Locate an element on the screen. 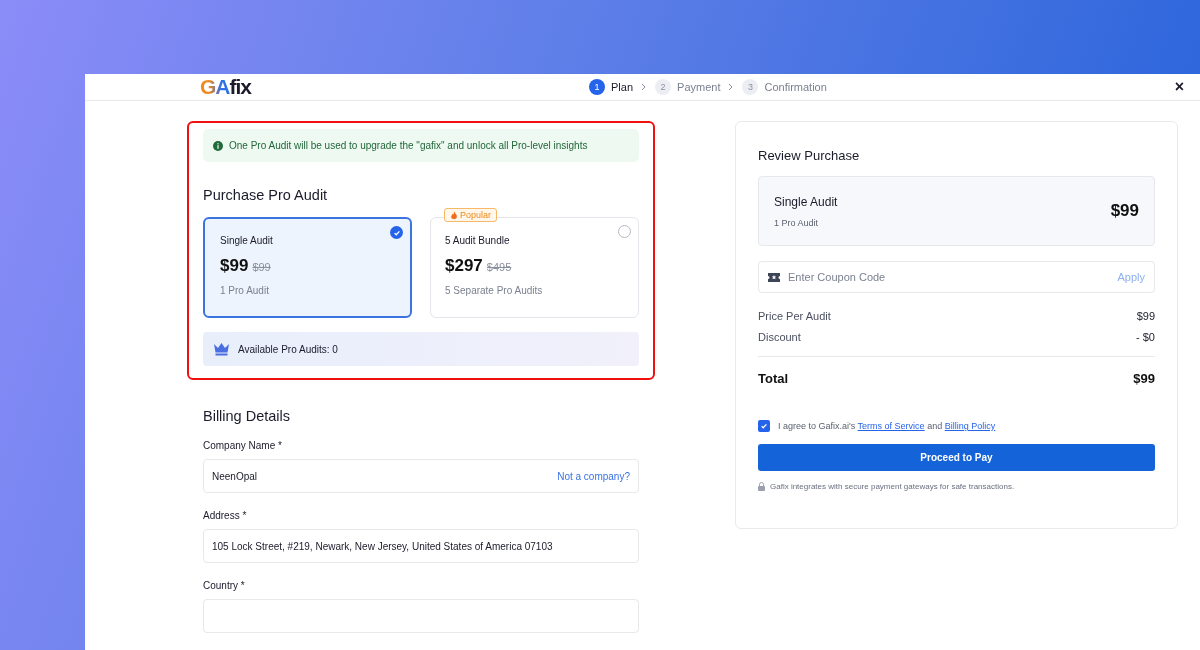 Image resolution: width=1200 pixels, height=650 pixels. flame-icon is located at coordinates (454, 215).